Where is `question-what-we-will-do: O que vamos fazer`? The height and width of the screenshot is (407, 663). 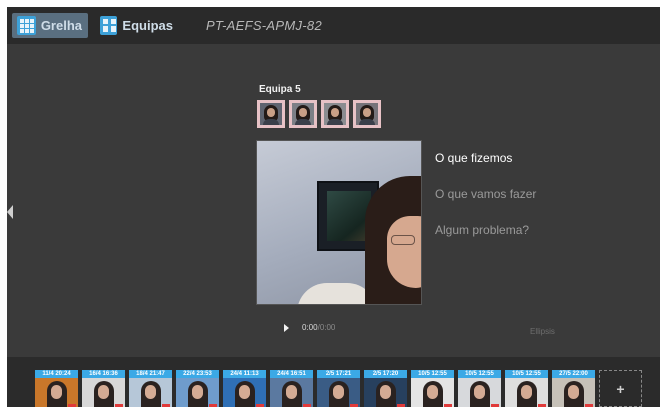 question-what-we-will-do: O que vamos fazer is located at coordinates (485, 194).